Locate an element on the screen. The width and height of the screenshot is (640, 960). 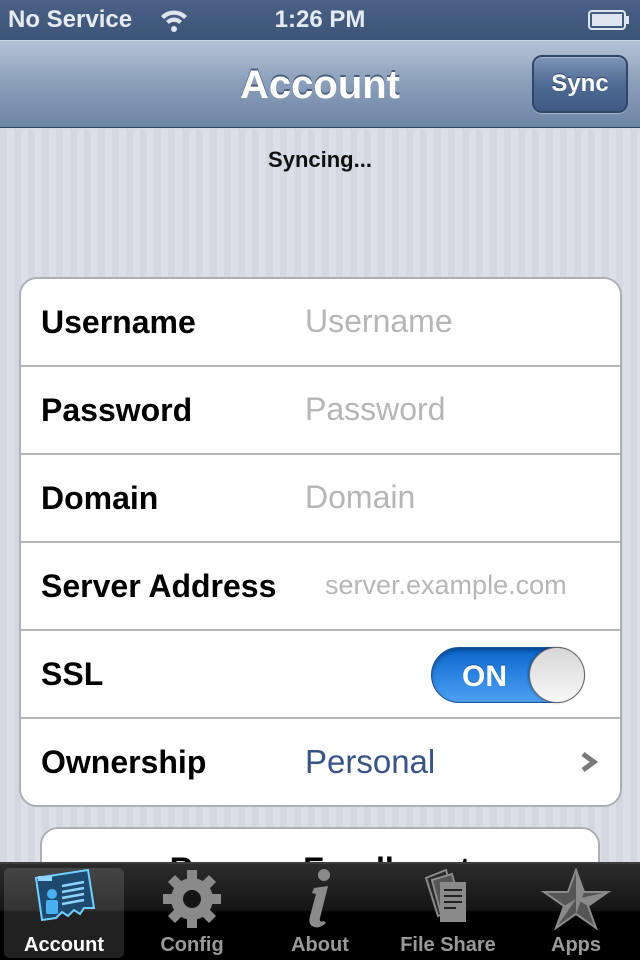
tab-file-share: File Share is located at coordinates (448, 912).